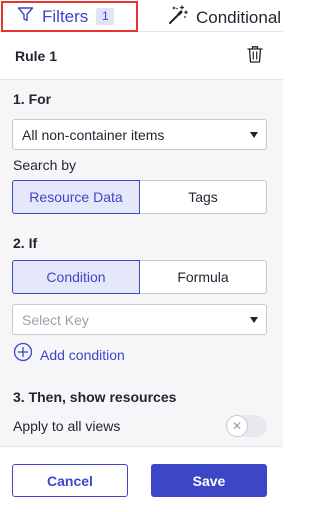 The width and height of the screenshot is (320, 512). I want to click on apply-all-views-toggle: ✕, so click(246, 426).